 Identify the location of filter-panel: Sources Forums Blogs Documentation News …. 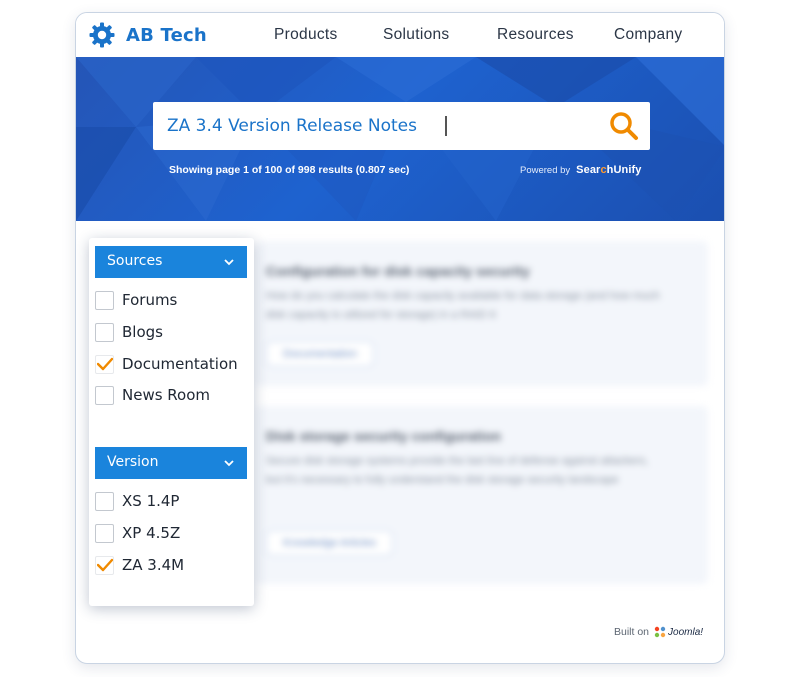
(171, 422).